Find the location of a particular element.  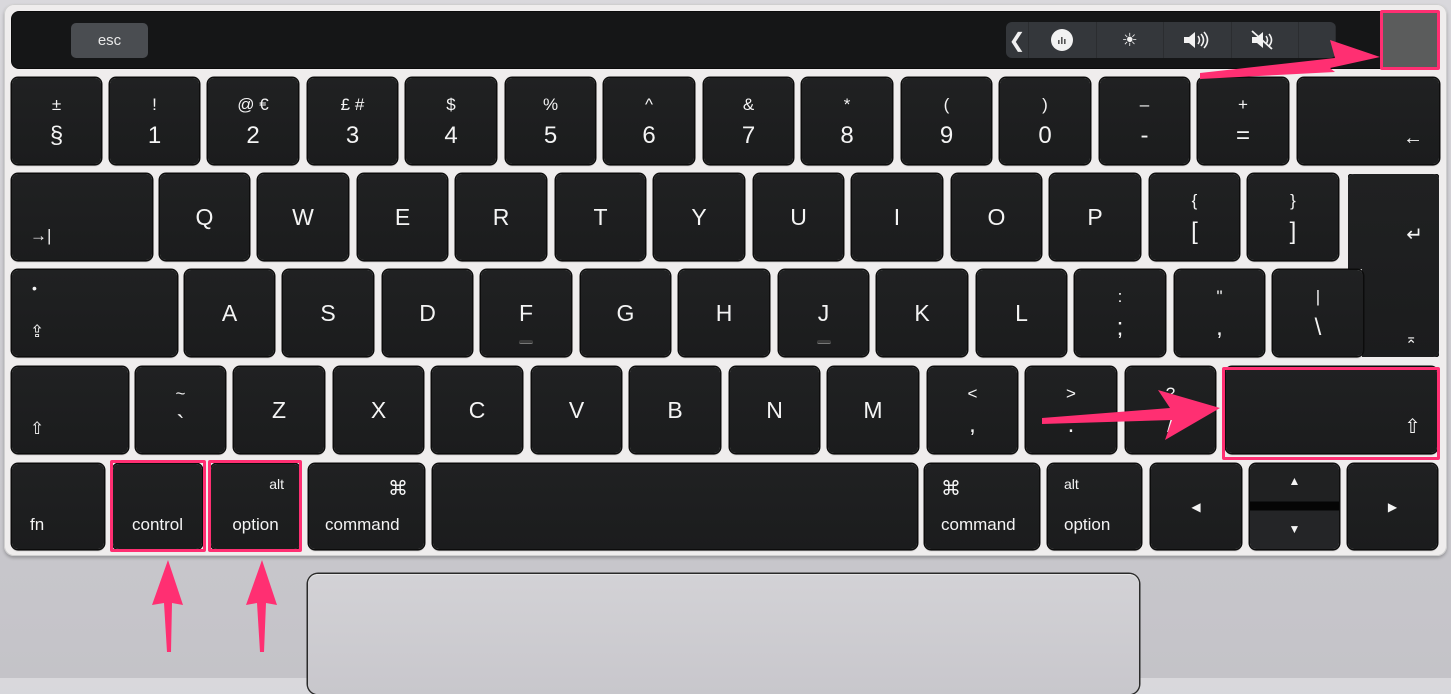

key-label: S is located at coordinates (328, 312).